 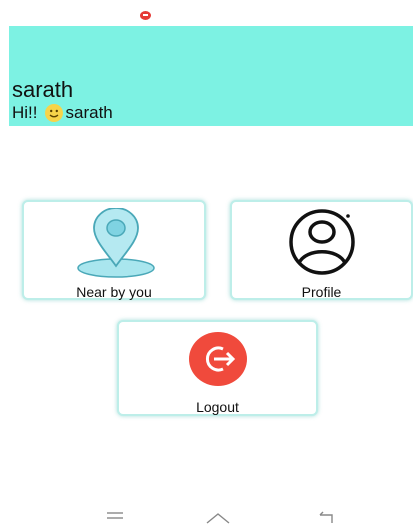 I want to click on profile-label: Profile, so click(x=321, y=292).